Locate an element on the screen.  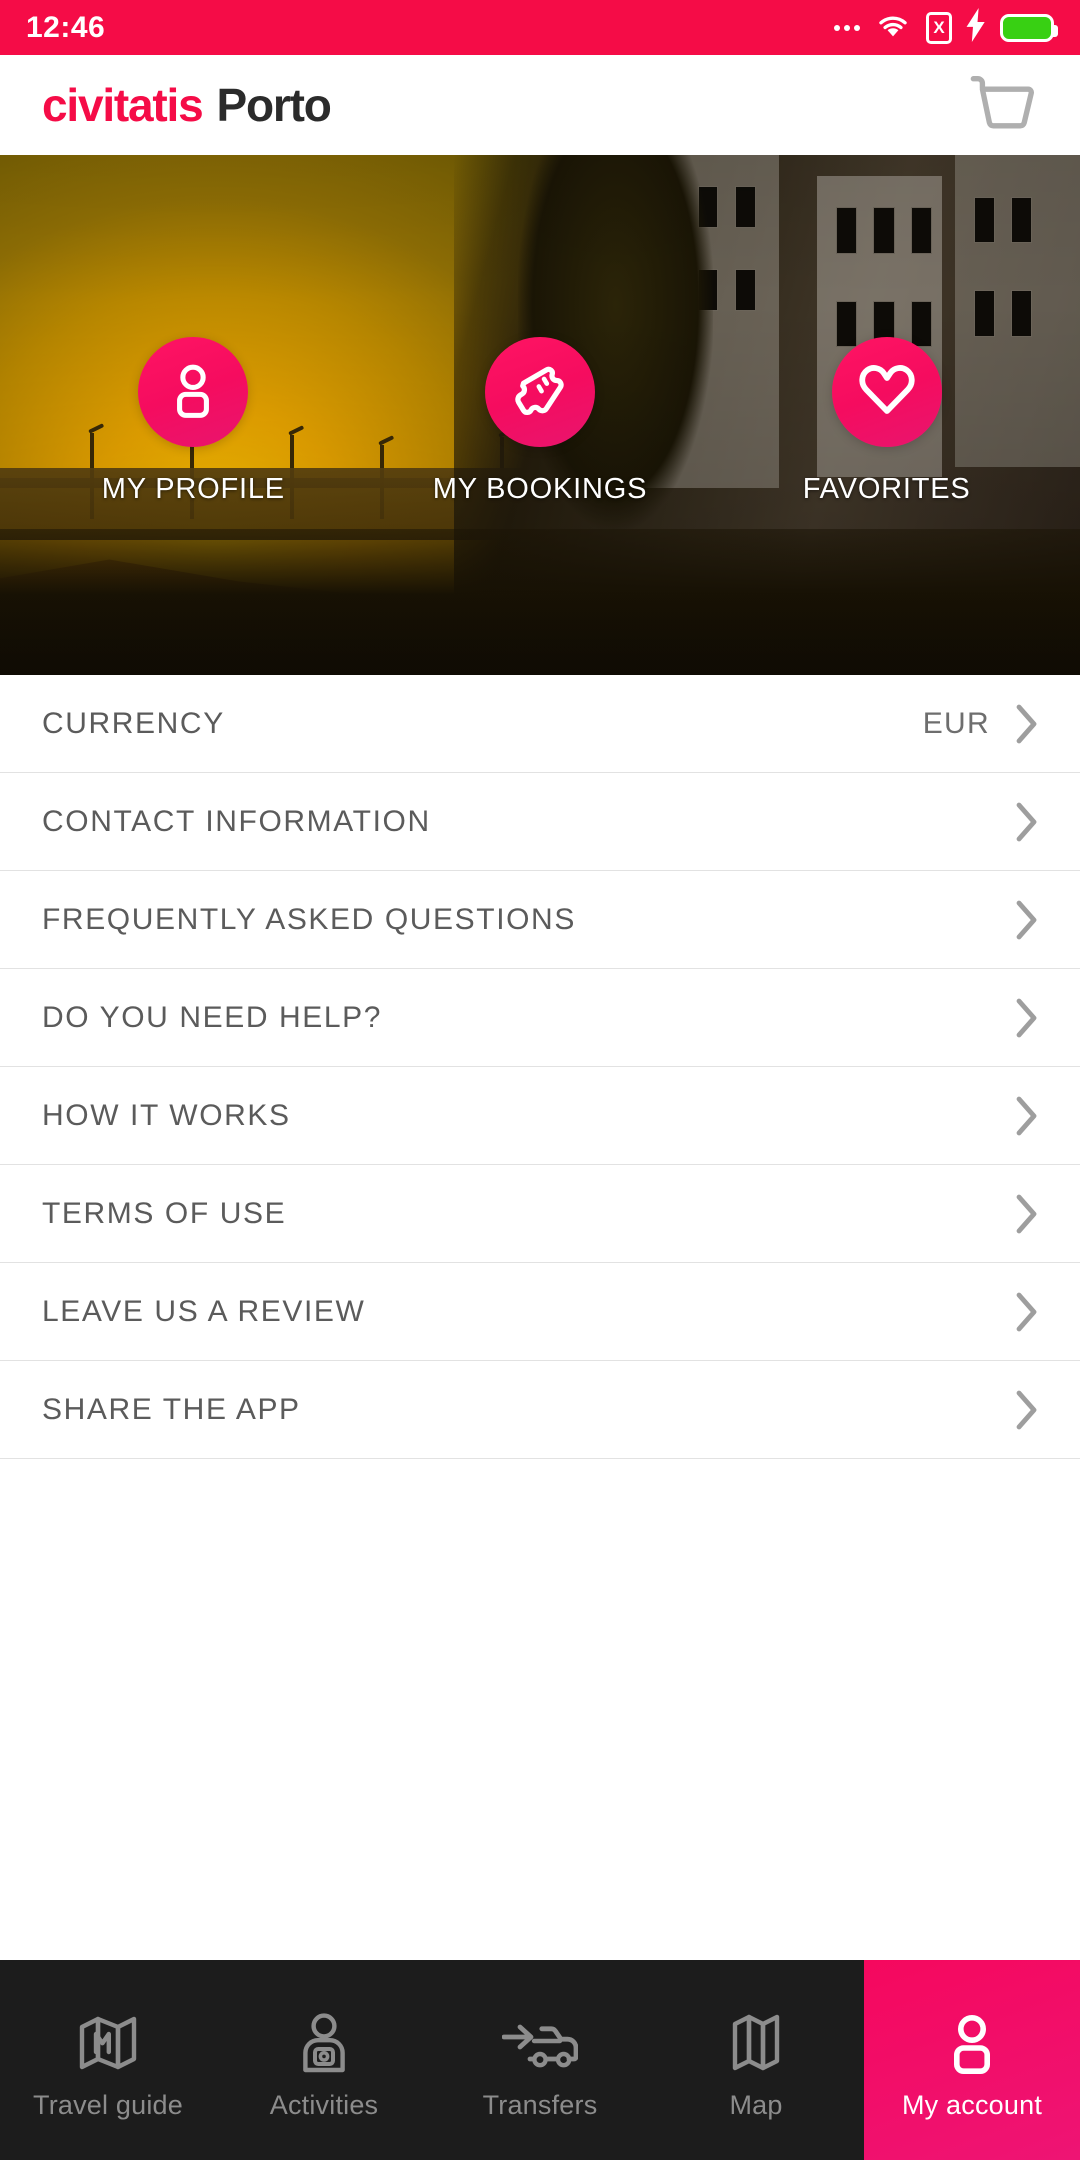
nav-item-travel-guide: Travel guide is located at coordinates (108, 2060).